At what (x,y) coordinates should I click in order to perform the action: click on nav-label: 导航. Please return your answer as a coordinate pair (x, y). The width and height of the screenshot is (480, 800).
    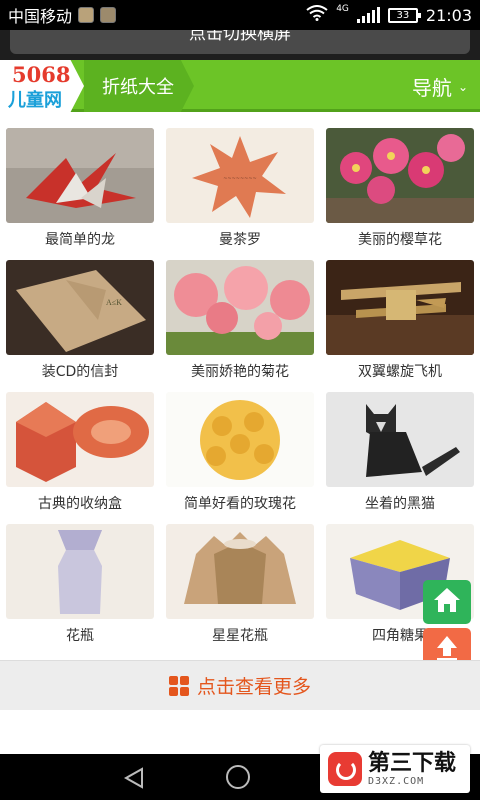
    Looking at the image, I should click on (431, 88).